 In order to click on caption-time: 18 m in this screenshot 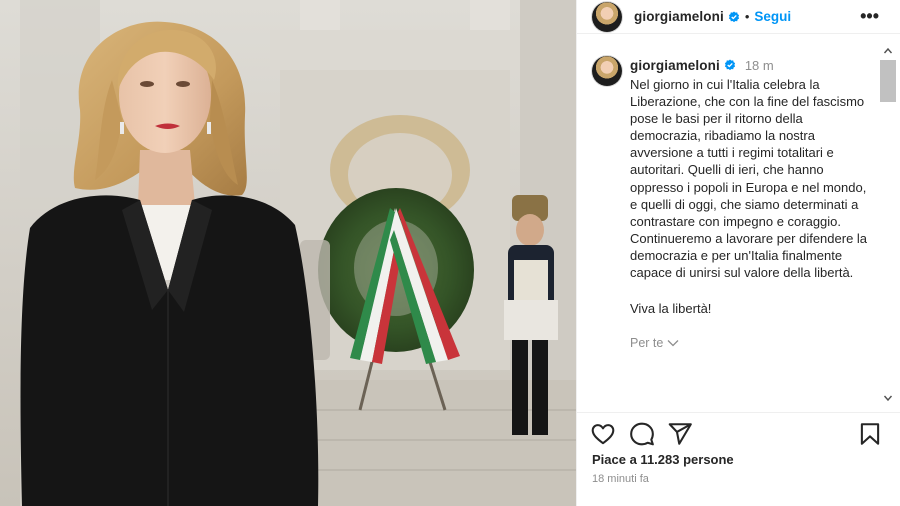, I will do `click(759, 65)`.